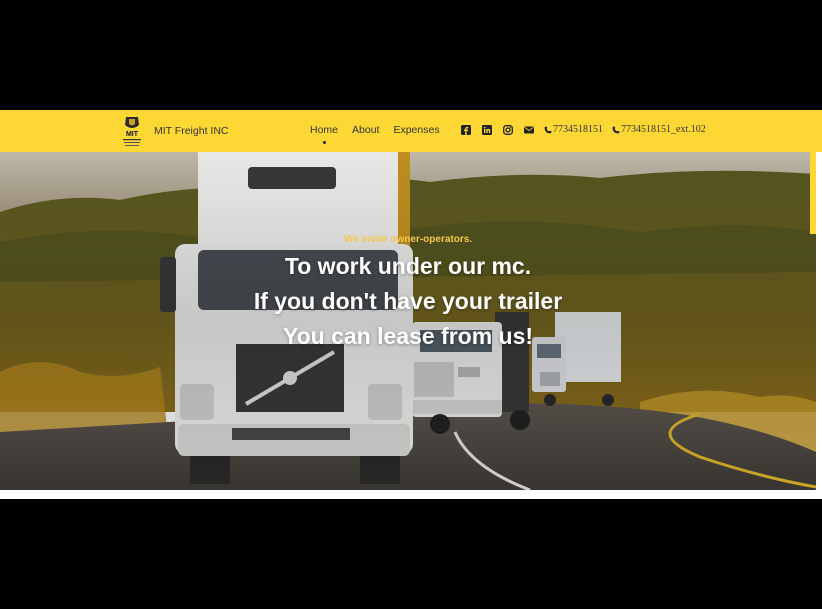 The image size is (822, 609). Describe the element at coordinates (508, 130) in the screenshot. I see `instagram-icon` at that location.